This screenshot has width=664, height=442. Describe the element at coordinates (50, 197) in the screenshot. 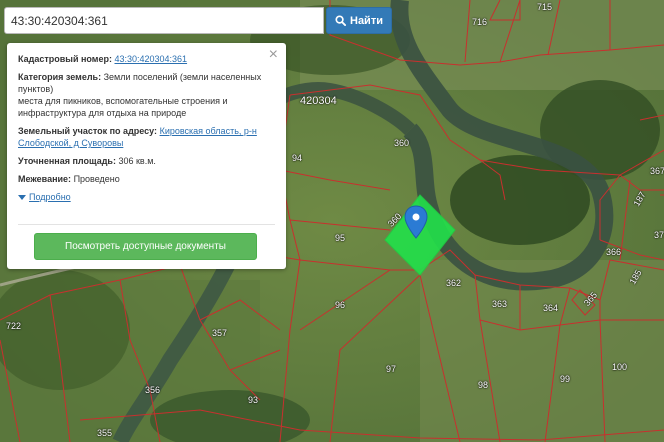

I see `more-details-label: Подробно` at that location.